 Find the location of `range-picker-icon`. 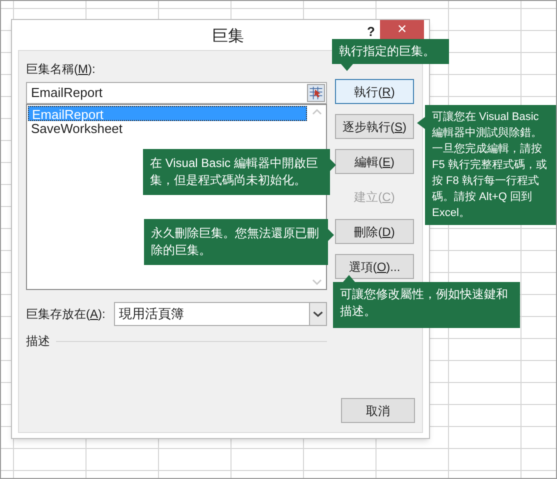

range-picker-icon is located at coordinates (316, 93).